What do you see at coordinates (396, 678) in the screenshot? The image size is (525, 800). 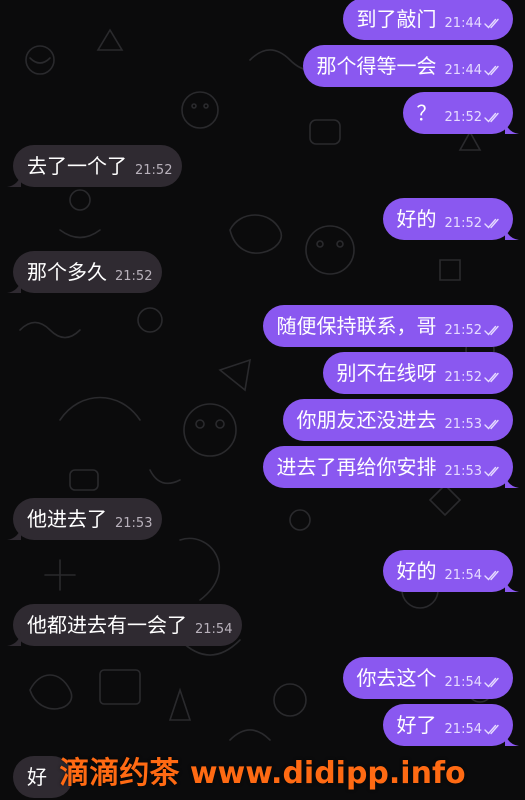 I see `message-text: 你去这个` at bounding box center [396, 678].